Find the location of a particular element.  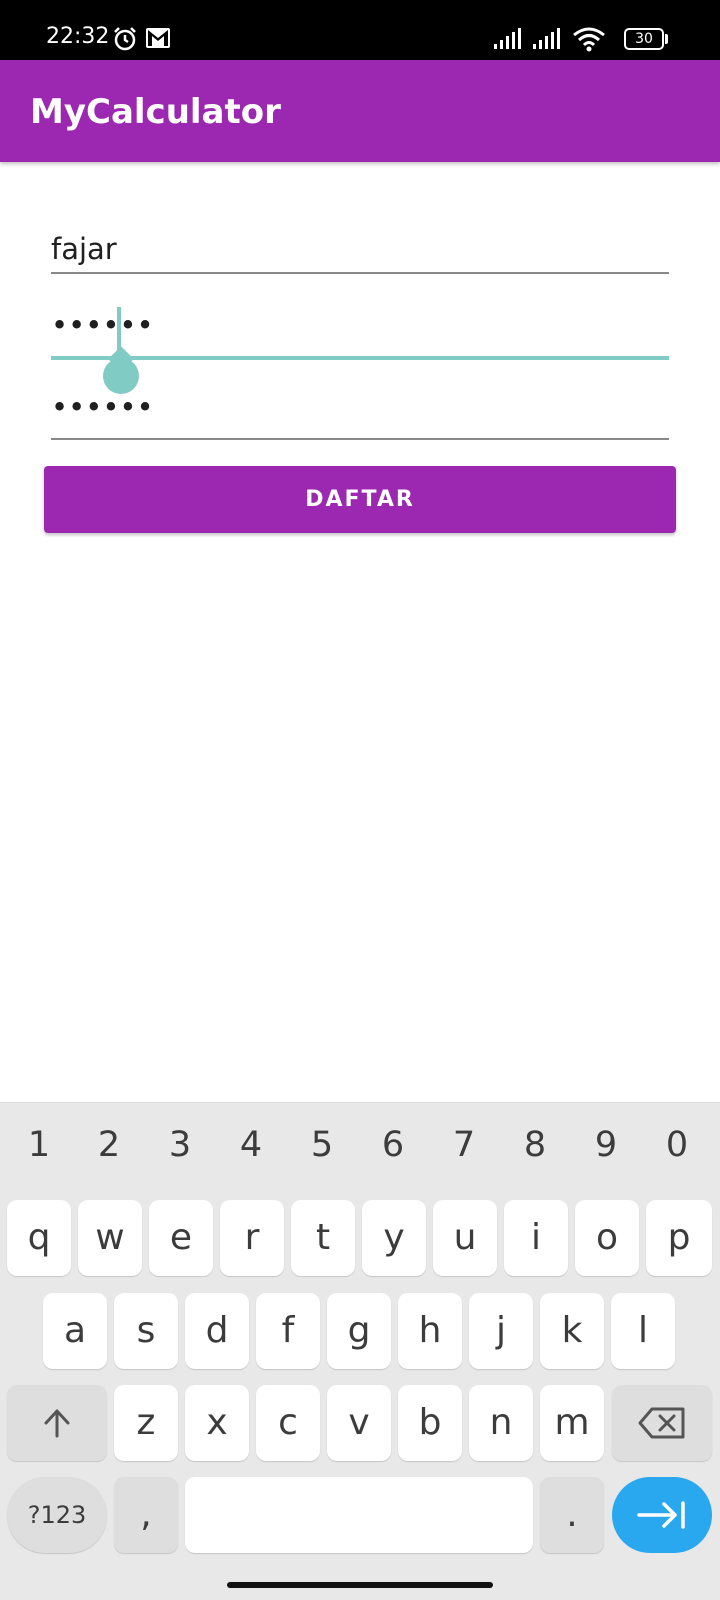

shift-key is located at coordinates (57, 1423).